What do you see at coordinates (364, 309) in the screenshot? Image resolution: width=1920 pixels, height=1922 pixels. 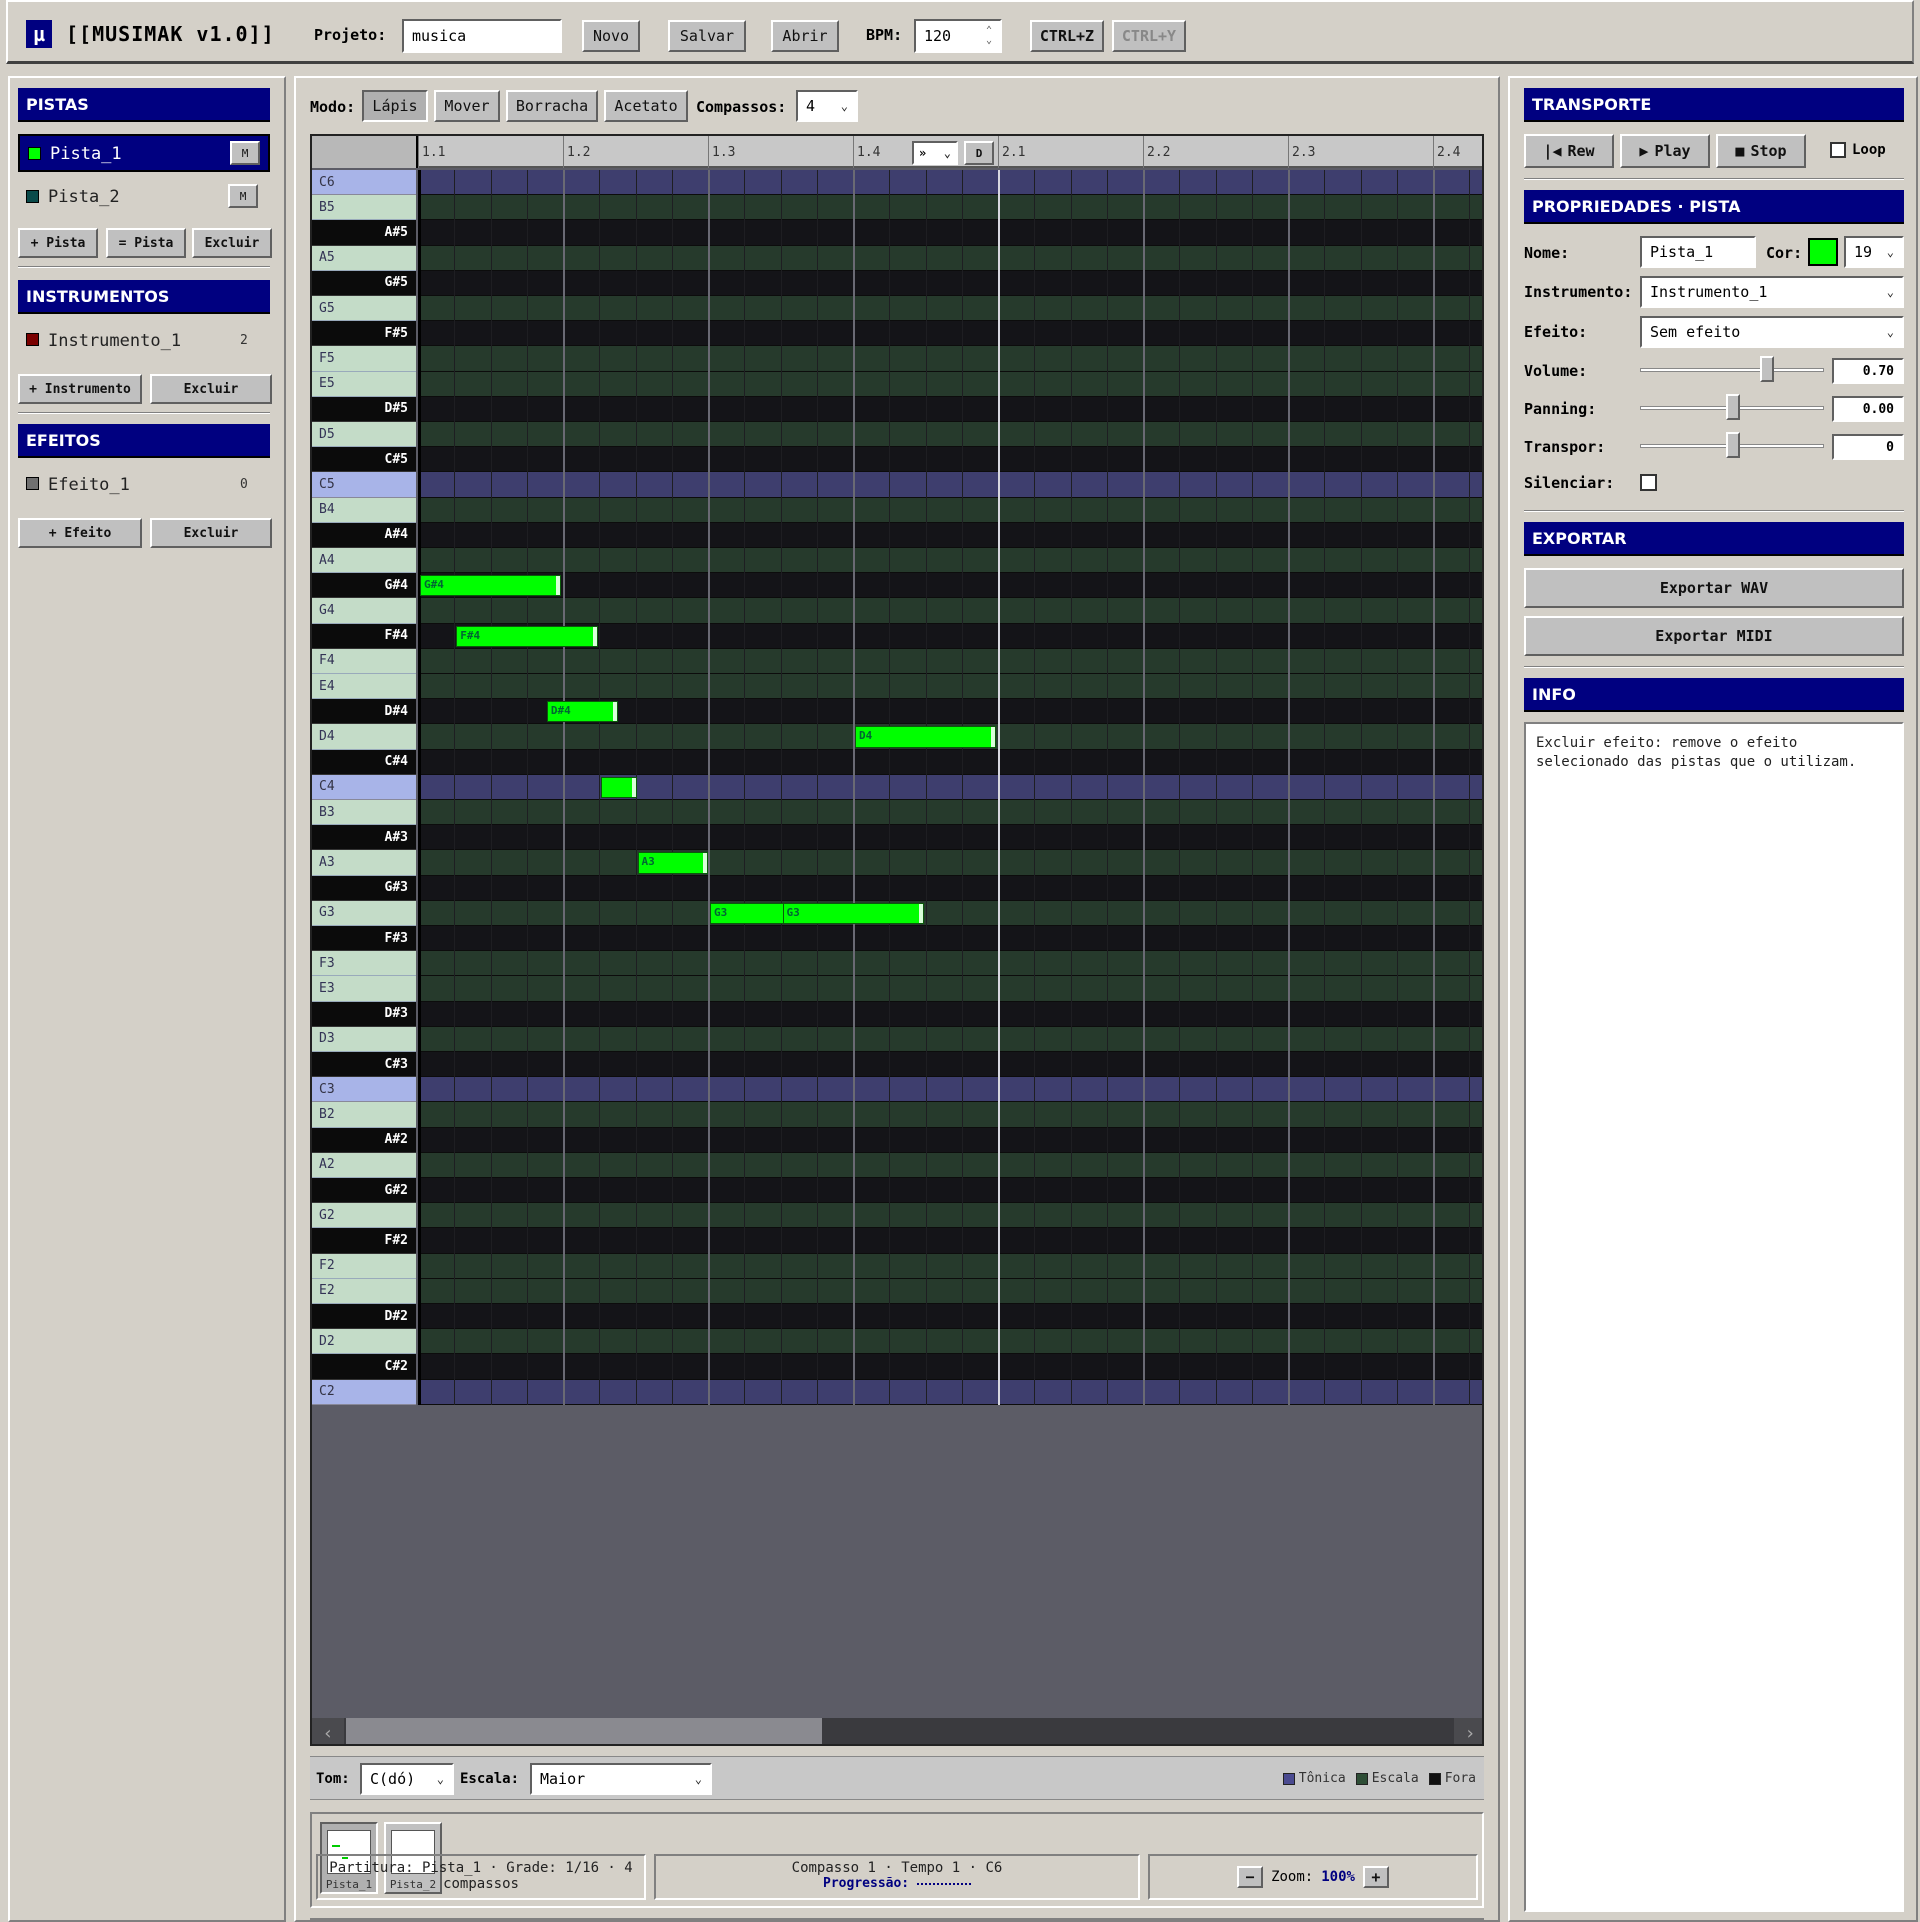 I see `piano-key: G5` at bounding box center [364, 309].